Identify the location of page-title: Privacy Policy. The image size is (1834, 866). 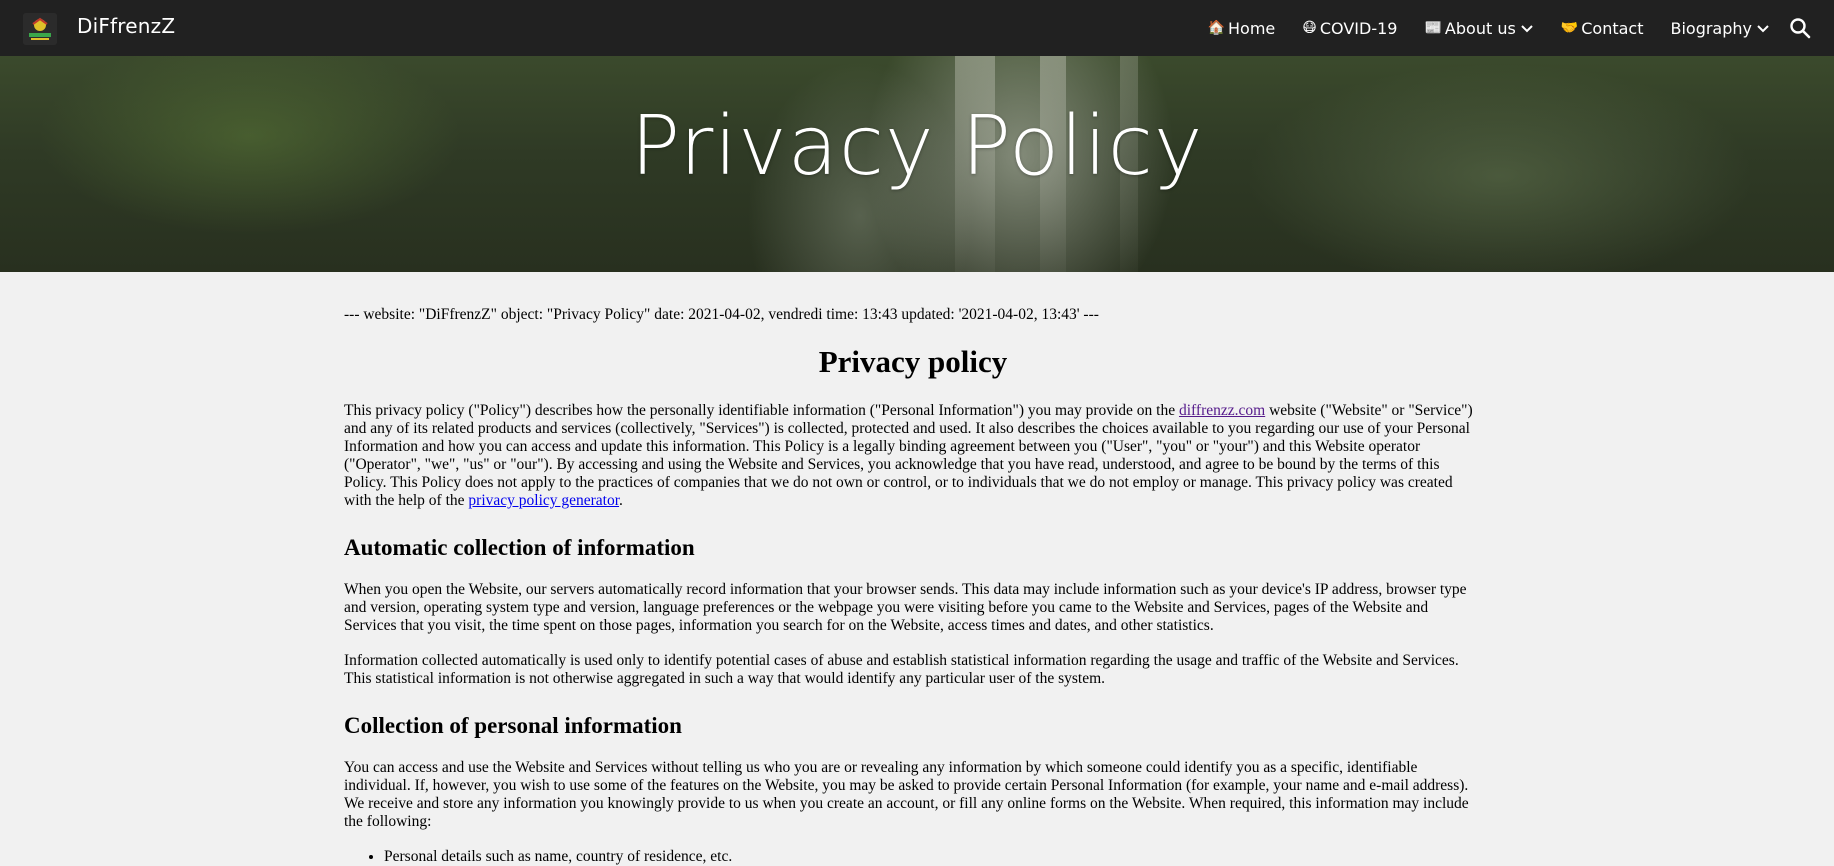
(917, 146).